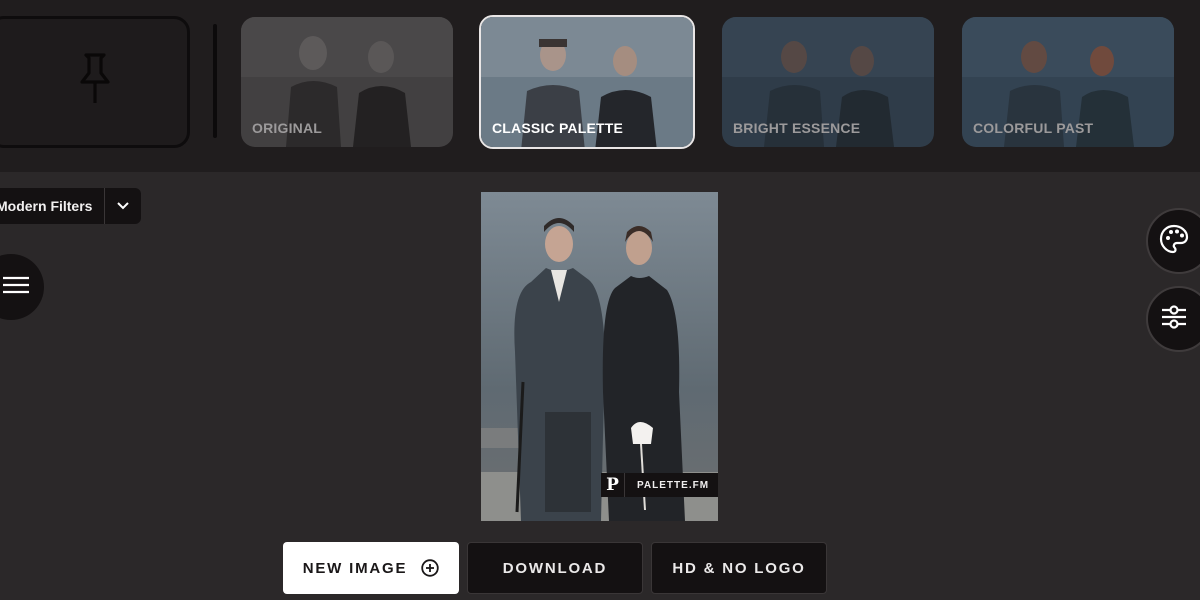 This screenshot has height=600, width=1200. I want to click on menu-button, so click(22, 287).